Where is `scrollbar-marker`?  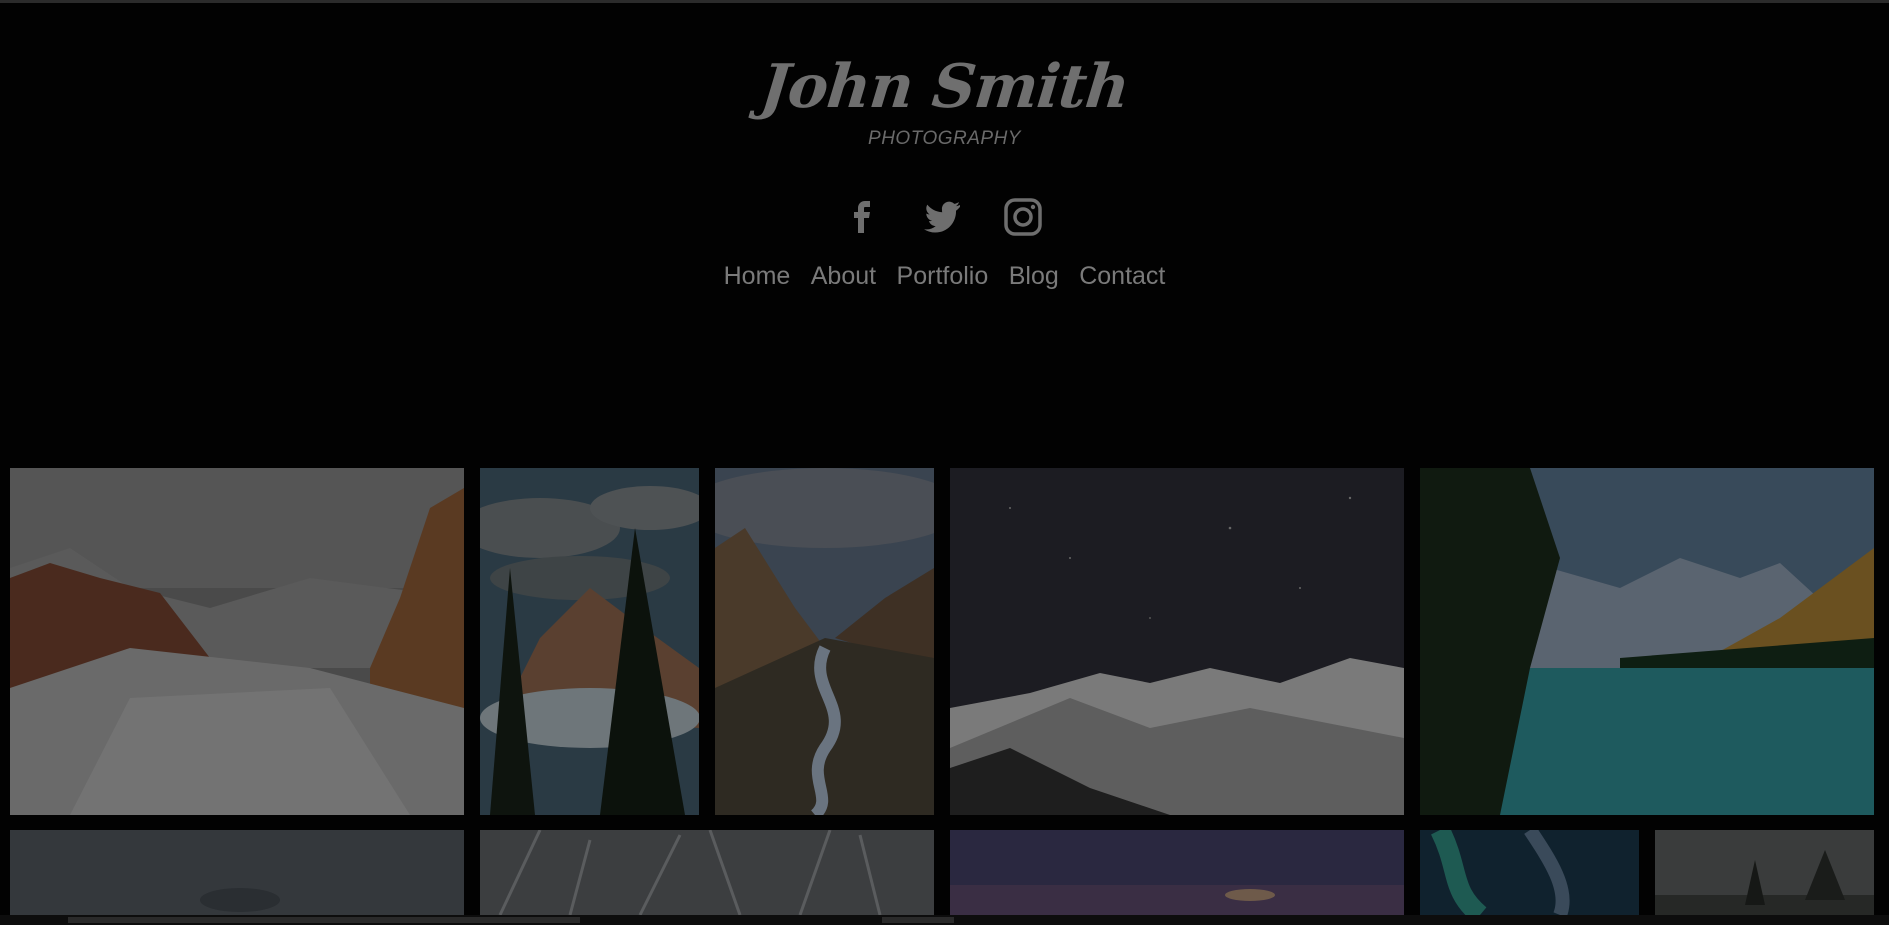 scrollbar-marker is located at coordinates (918, 920).